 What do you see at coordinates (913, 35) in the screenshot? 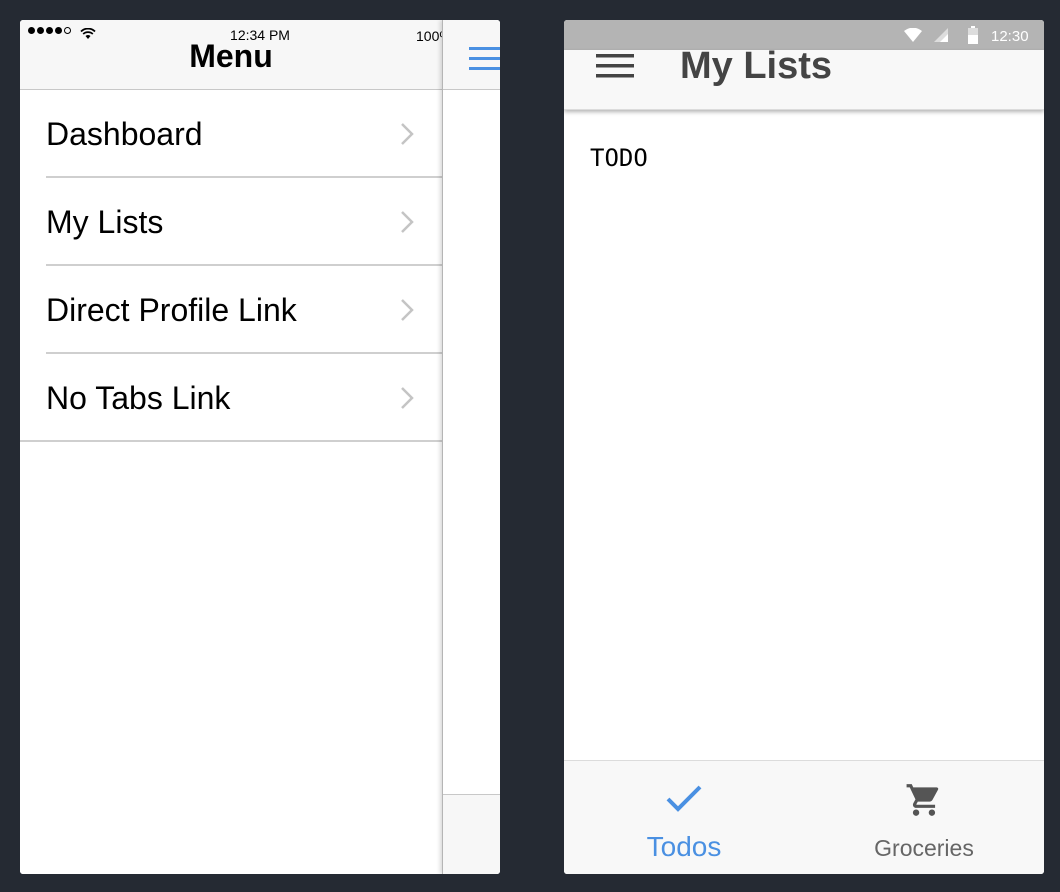
I see `wifi-icon` at bounding box center [913, 35].